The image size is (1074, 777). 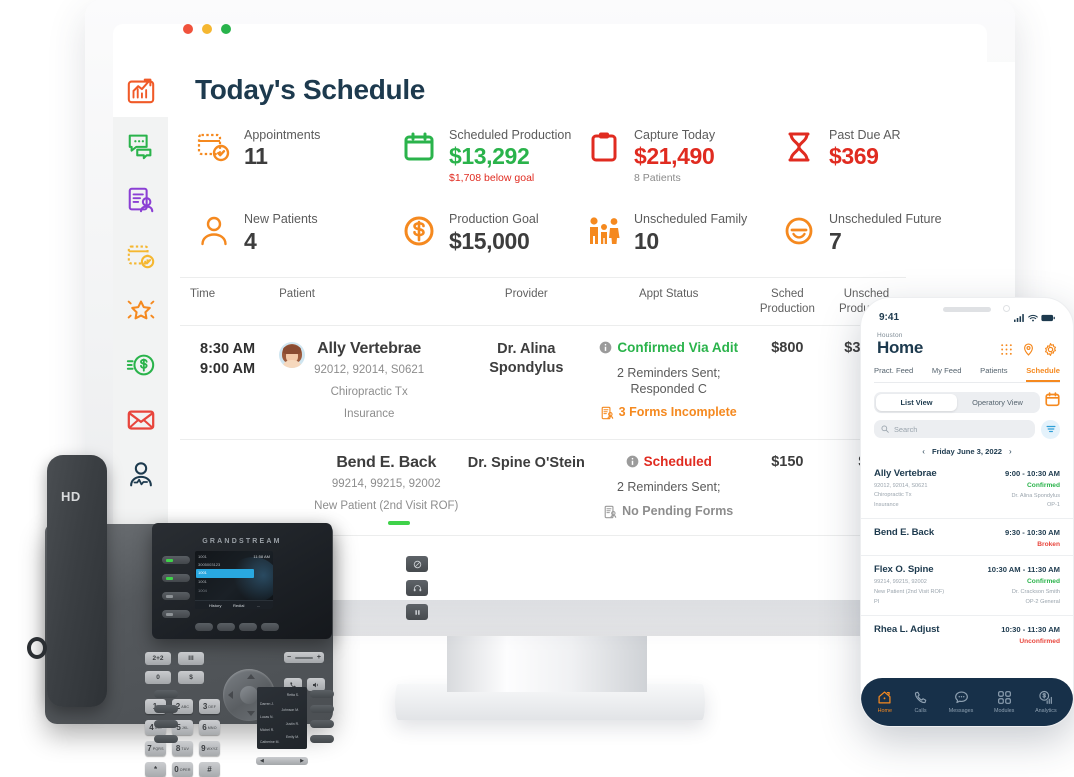 I want to click on minimize-window-button, so click(x=207, y=29).